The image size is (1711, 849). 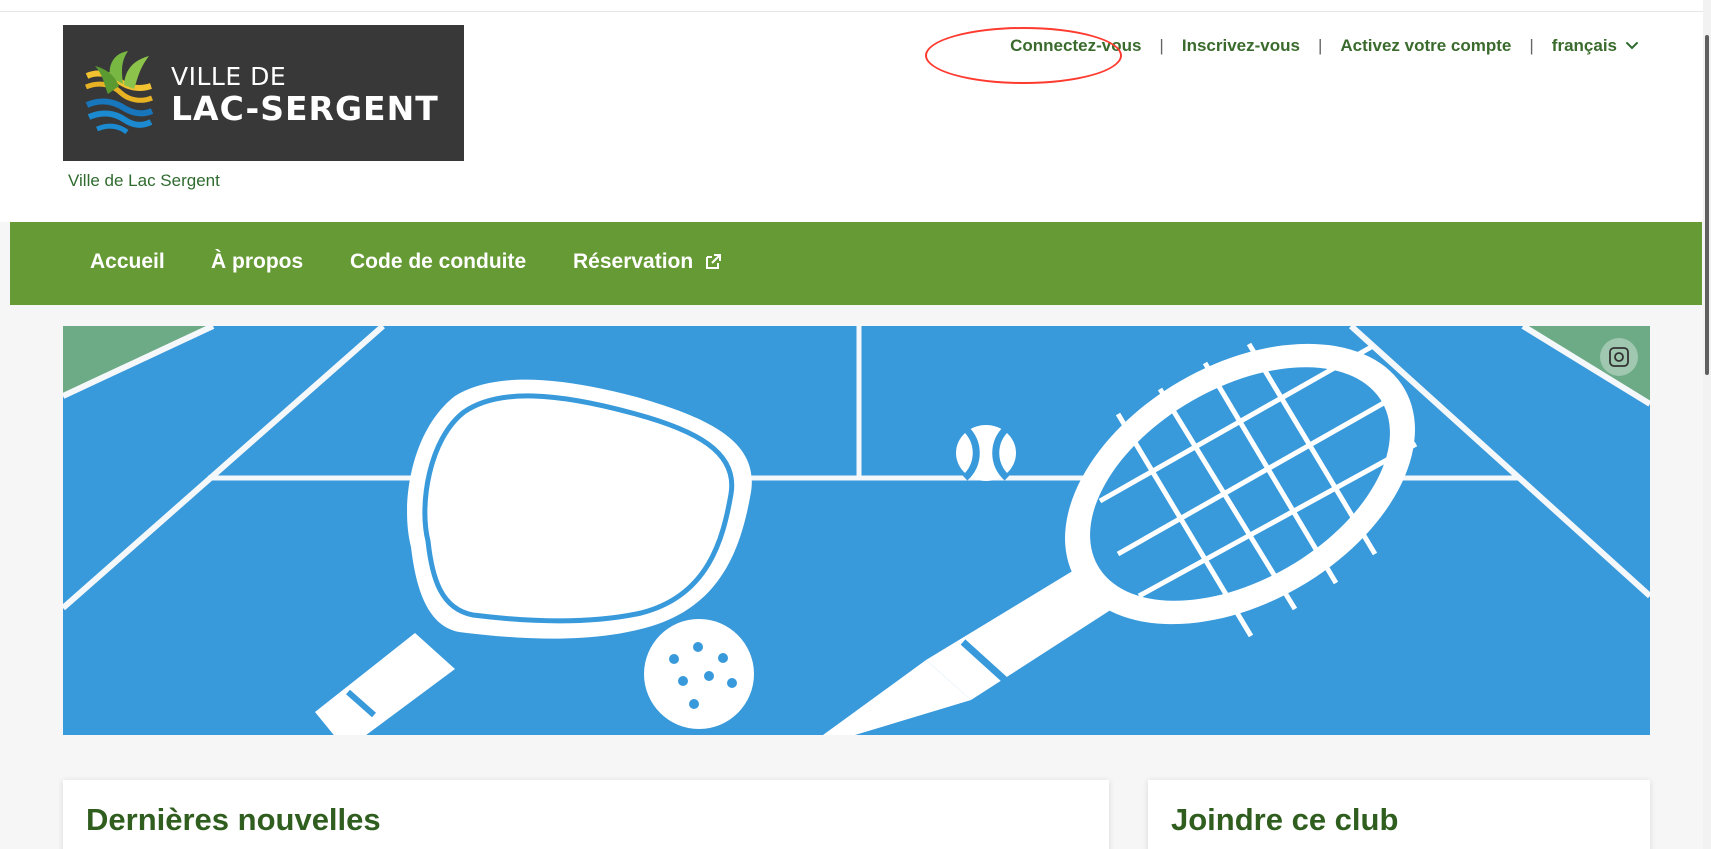 I want to click on language-label: français, so click(x=1584, y=45).